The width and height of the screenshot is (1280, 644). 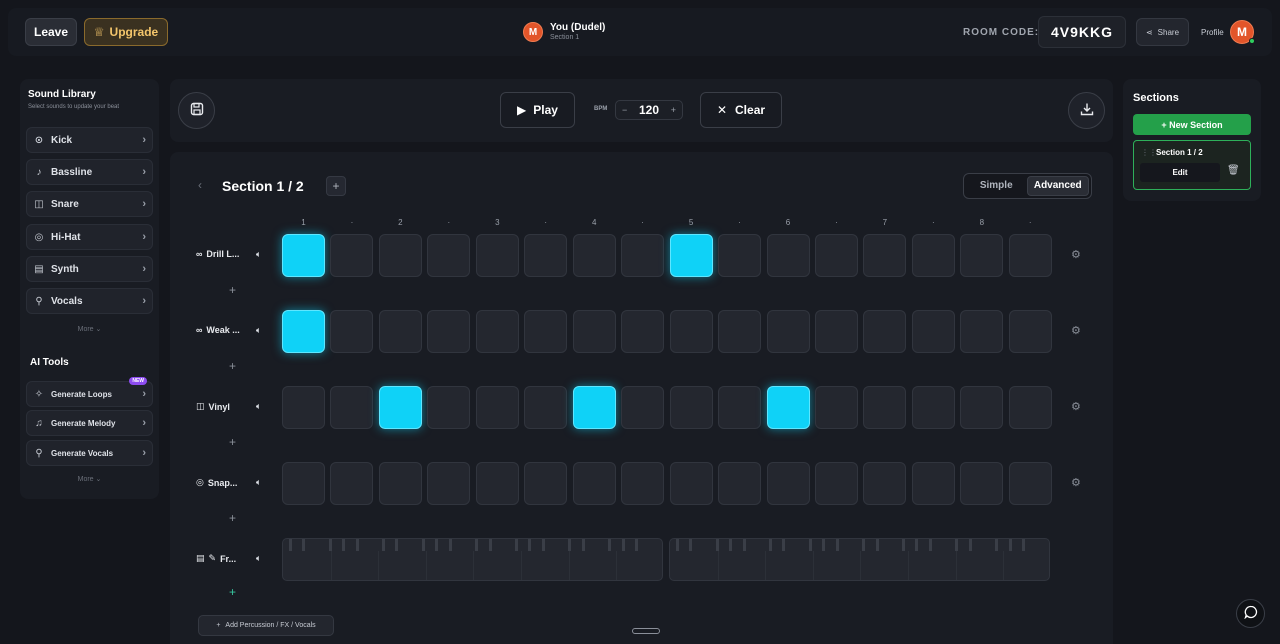 I want to click on share-button: ⋖ Share, so click(x=1162, y=32).